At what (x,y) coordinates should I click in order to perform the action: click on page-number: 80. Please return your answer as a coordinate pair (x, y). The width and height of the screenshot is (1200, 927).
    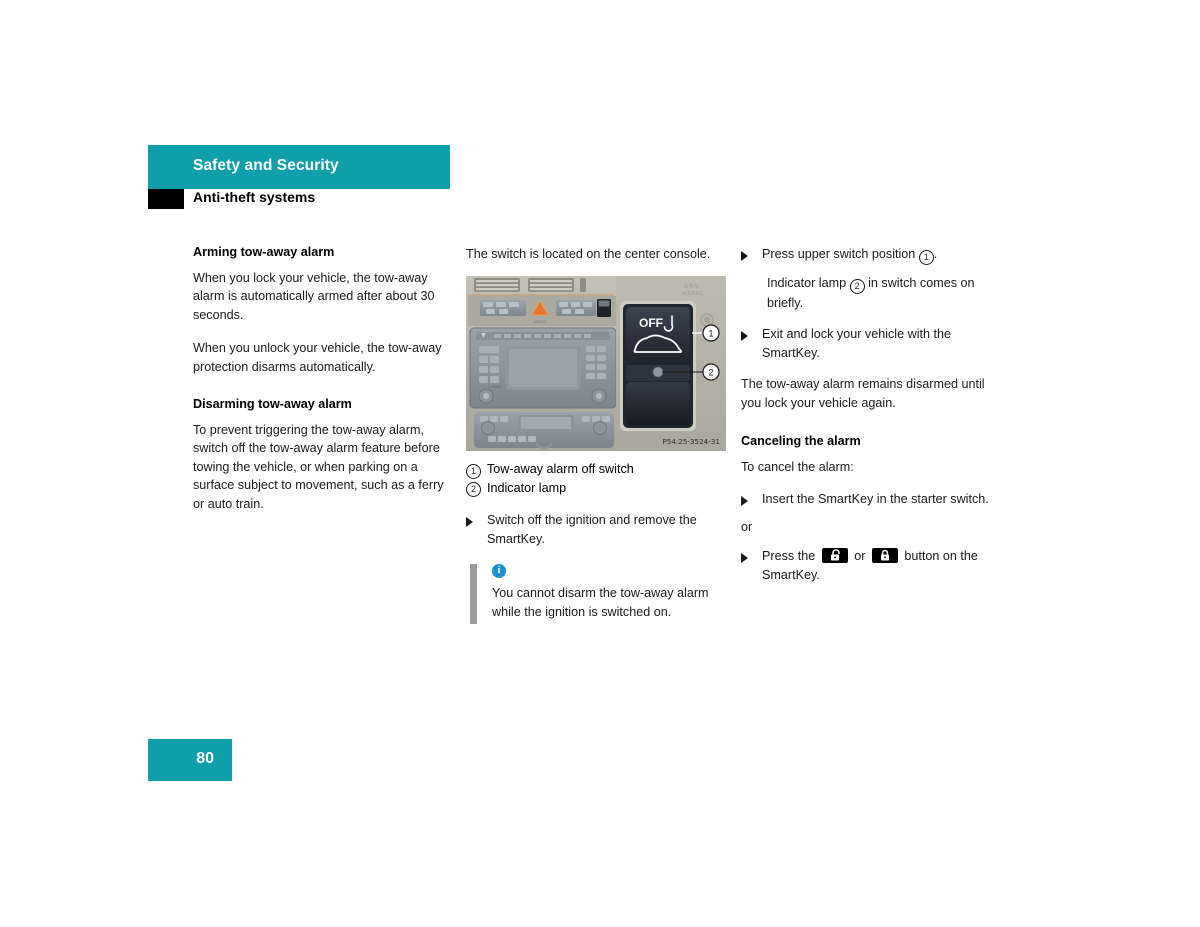
    Looking at the image, I should click on (205, 758).